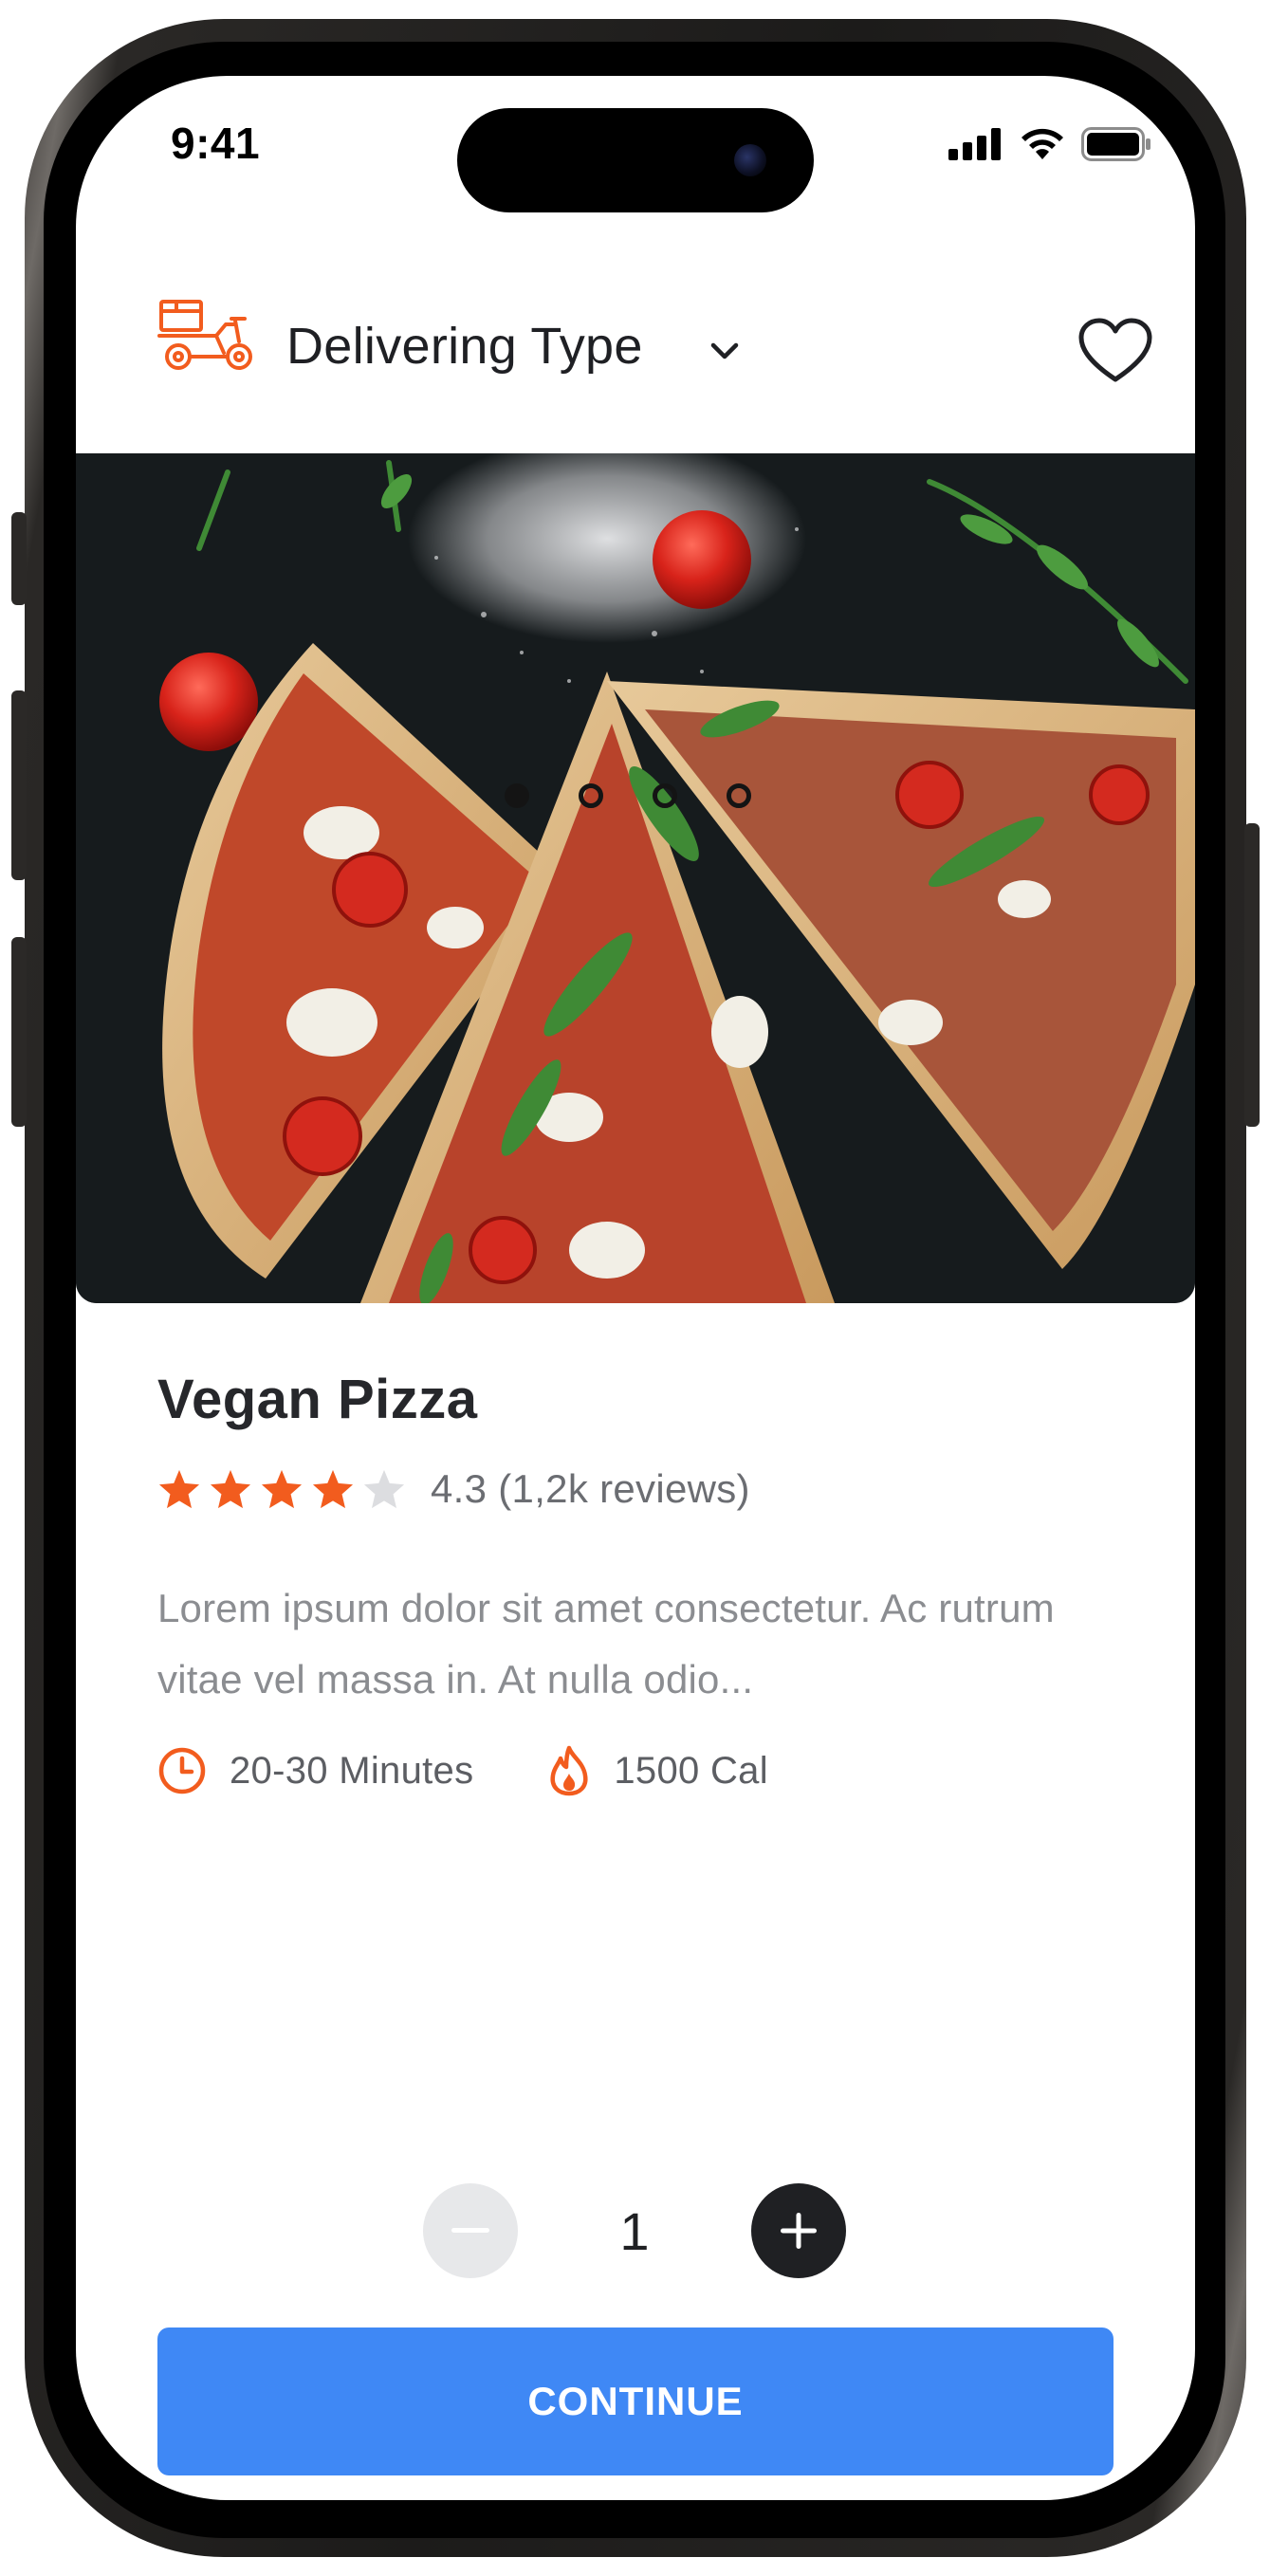  What do you see at coordinates (1115, 144) in the screenshot?
I see `battery-icon` at bounding box center [1115, 144].